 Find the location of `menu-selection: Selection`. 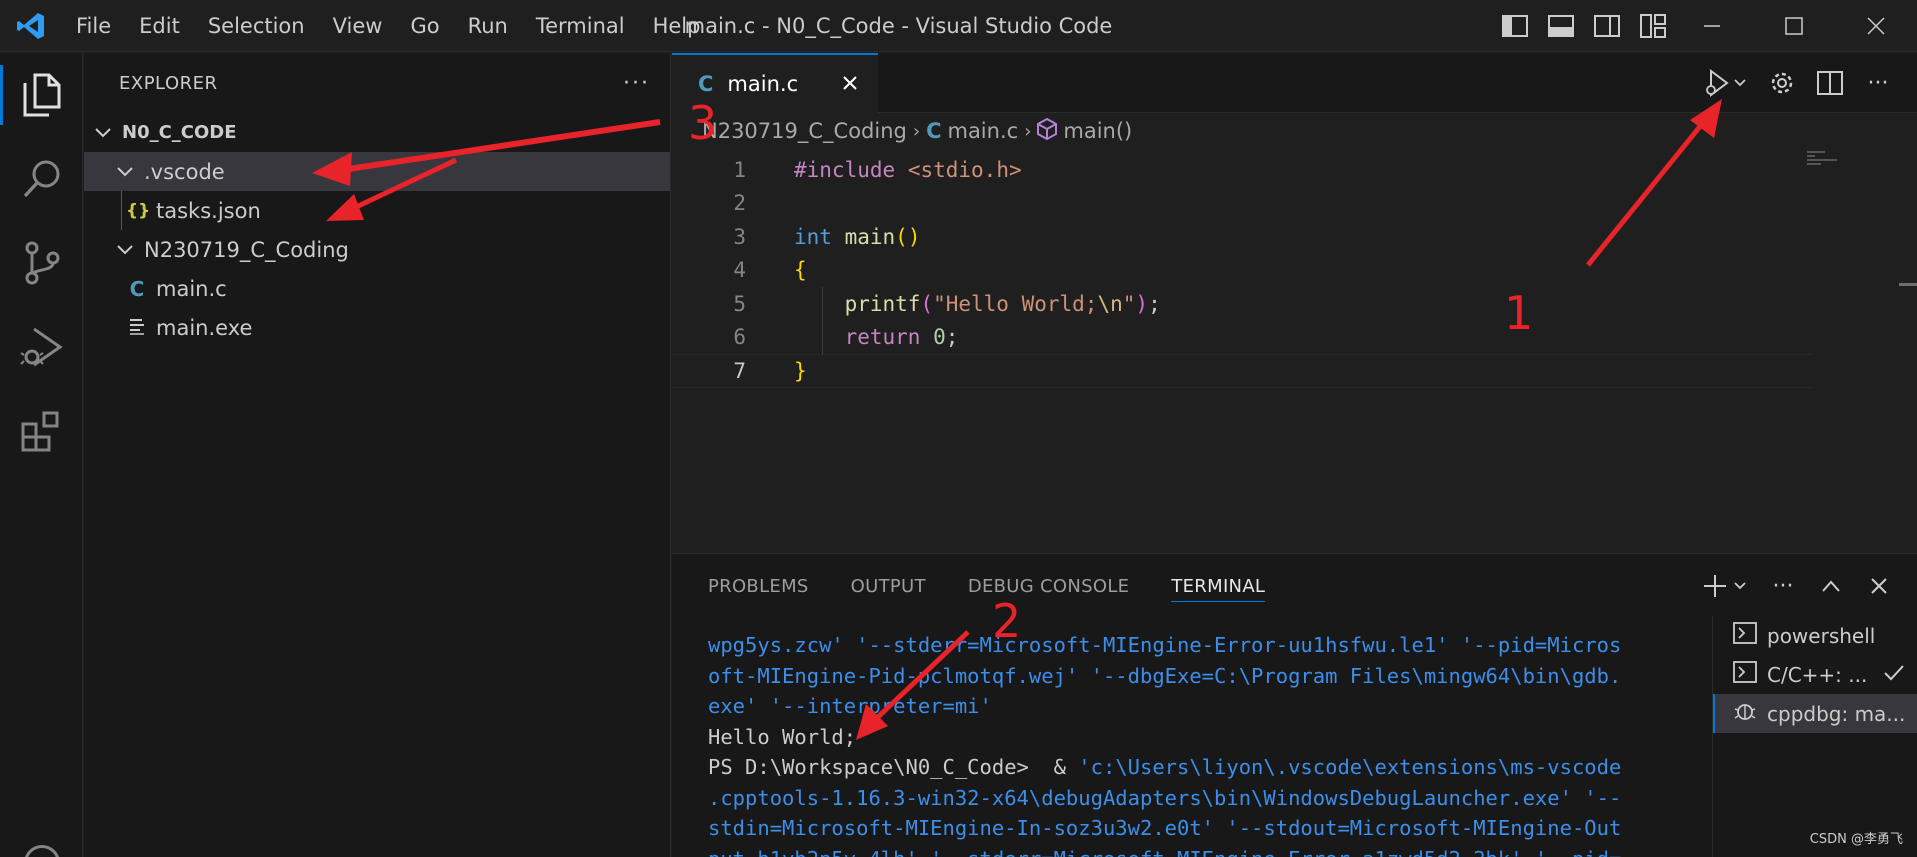

menu-selection: Selection is located at coordinates (256, 26).